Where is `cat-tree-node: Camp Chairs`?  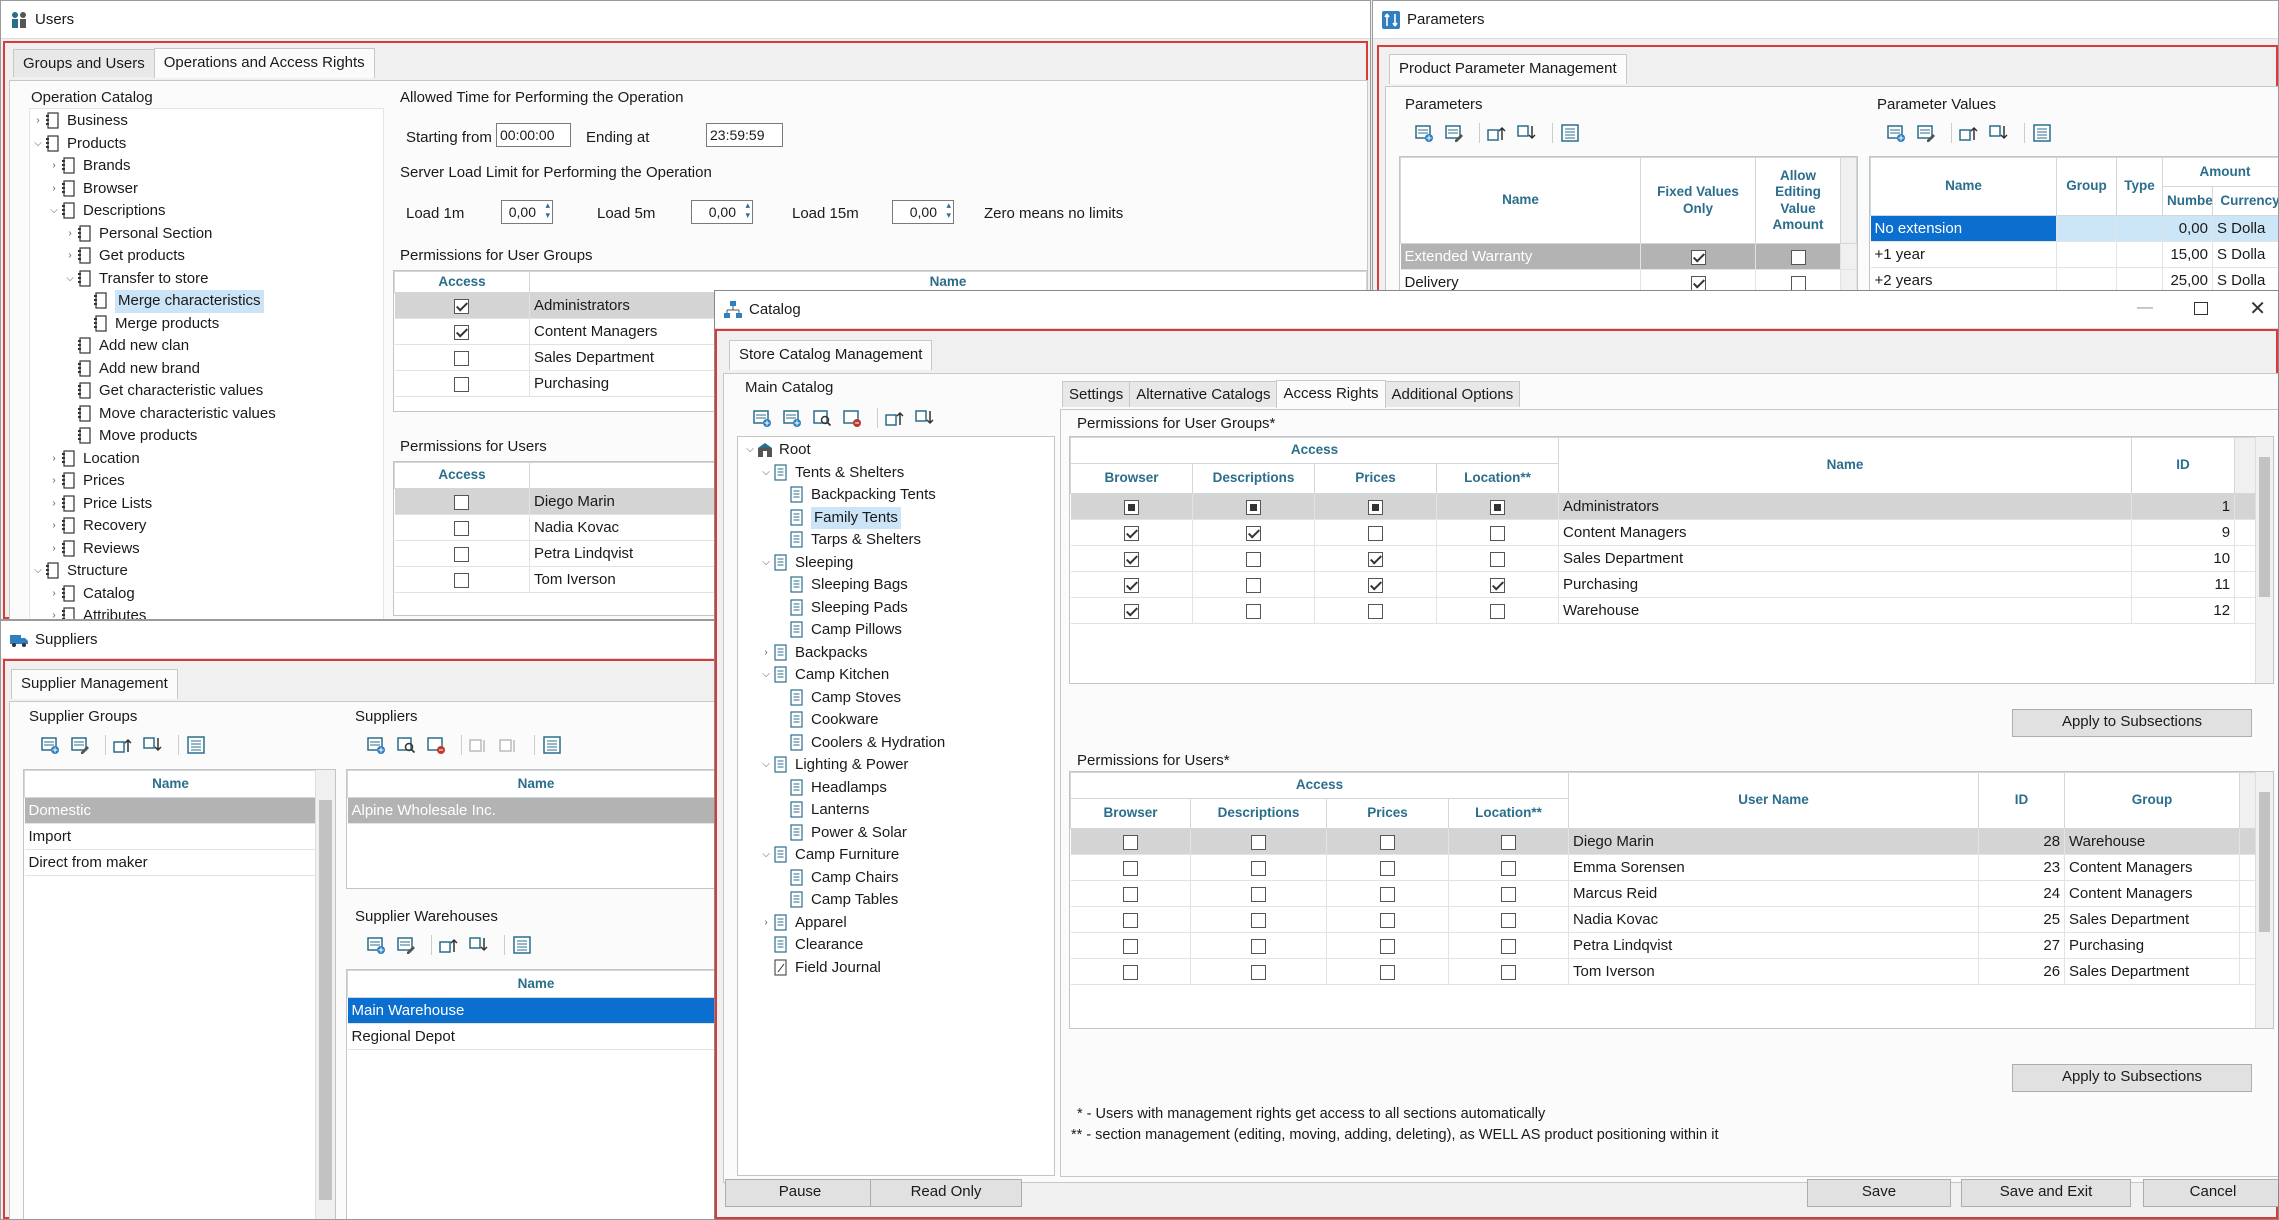
cat-tree-node: Camp Chairs is located at coordinates (844, 878).